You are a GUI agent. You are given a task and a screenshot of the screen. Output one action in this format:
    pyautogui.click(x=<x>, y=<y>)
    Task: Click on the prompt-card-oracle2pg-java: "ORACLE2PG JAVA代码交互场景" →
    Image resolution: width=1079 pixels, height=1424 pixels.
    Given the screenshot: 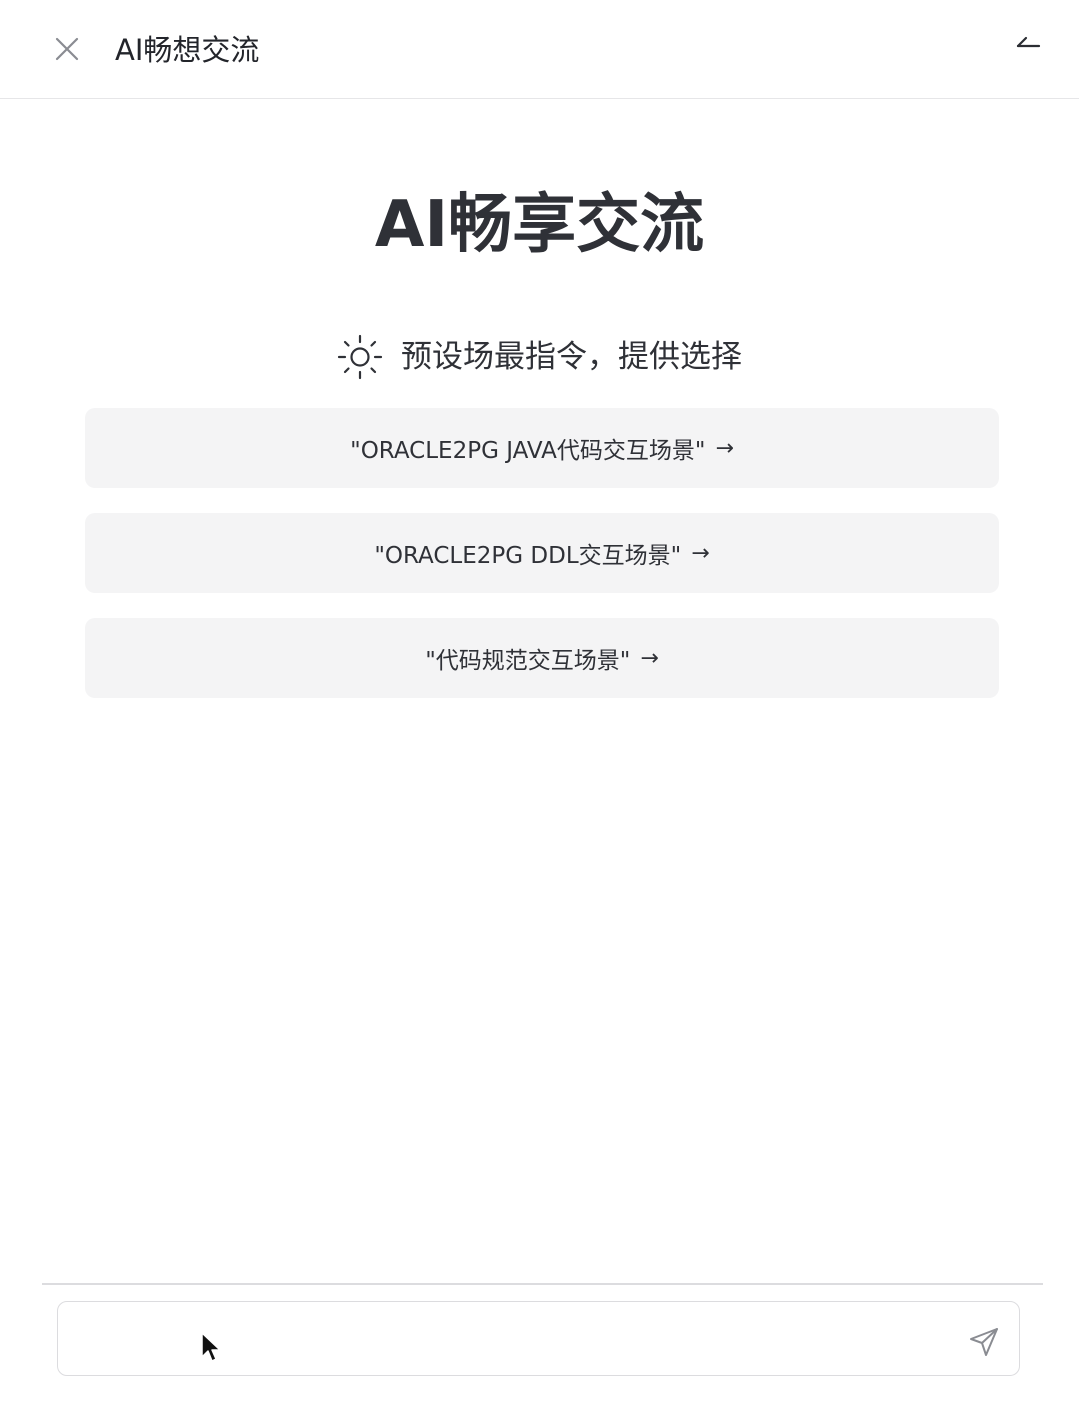 What is the action you would take?
    pyautogui.click(x=542, y=448)
    